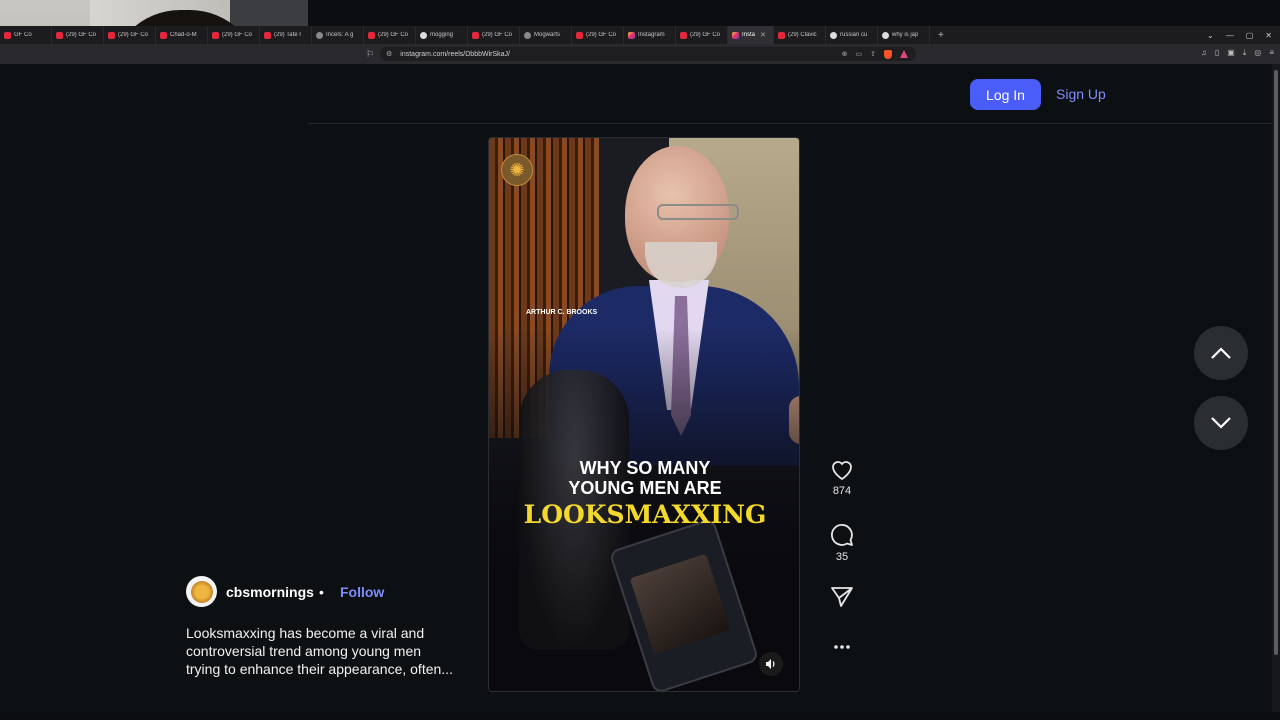 The height and width of the screenshot is (720, 1280). I want to click on tab-label: Incels: A g, so click(340, 35).